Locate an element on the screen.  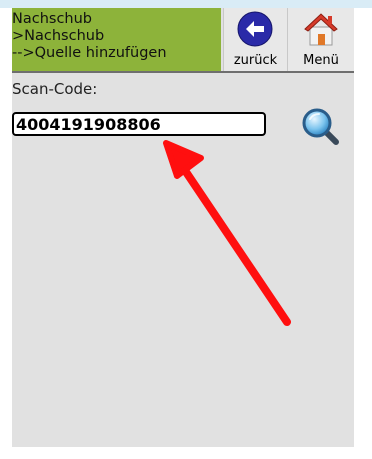
scan-code-input is located at coordinates (139, 124).